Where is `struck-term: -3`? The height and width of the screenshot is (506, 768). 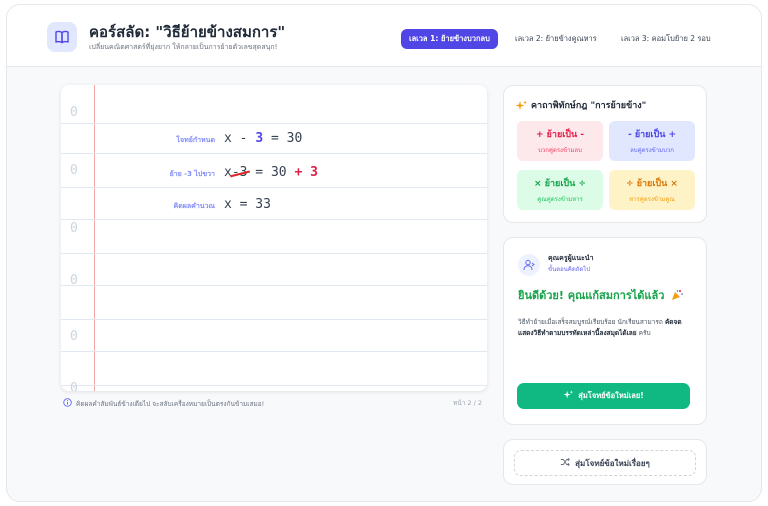 struck-term: -3 is located at coordinates (239, 172).